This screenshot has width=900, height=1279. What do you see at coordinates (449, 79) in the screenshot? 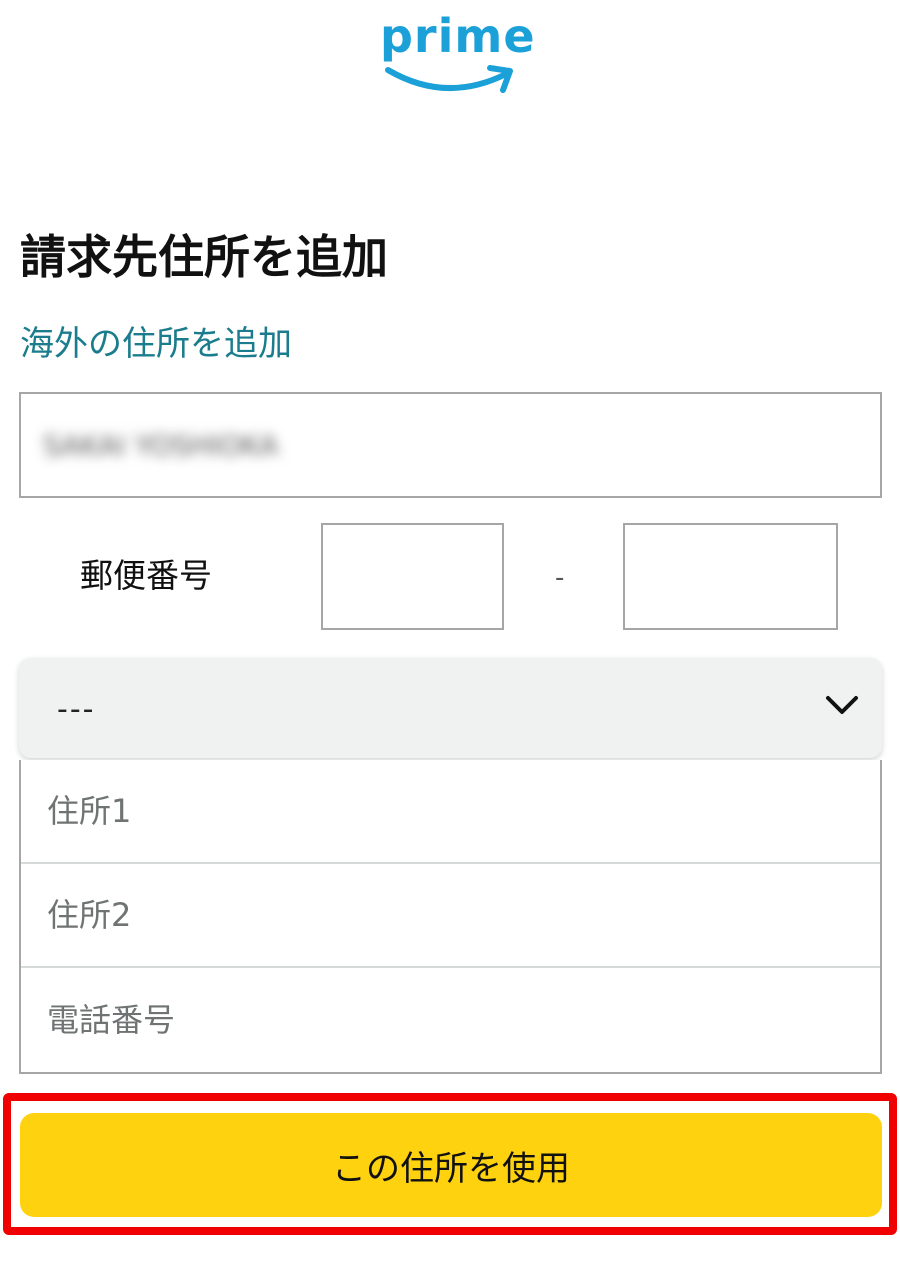
I see `smile-arrow-icon` at bounding box center [449, 79].